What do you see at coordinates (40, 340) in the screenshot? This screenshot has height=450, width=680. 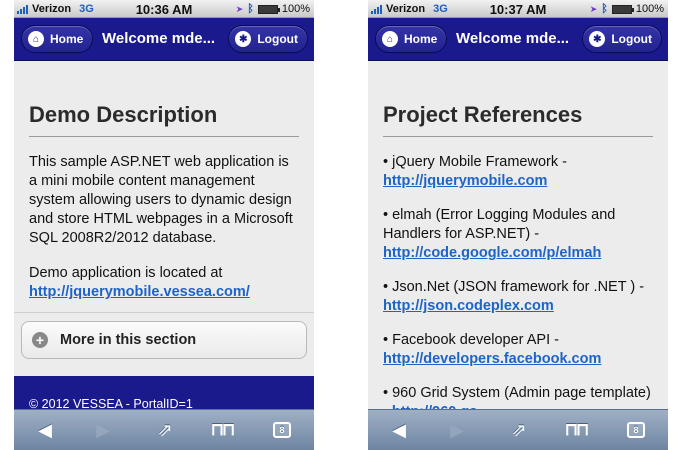 I see `plus-icon: +` at bounding box center [40, 340].